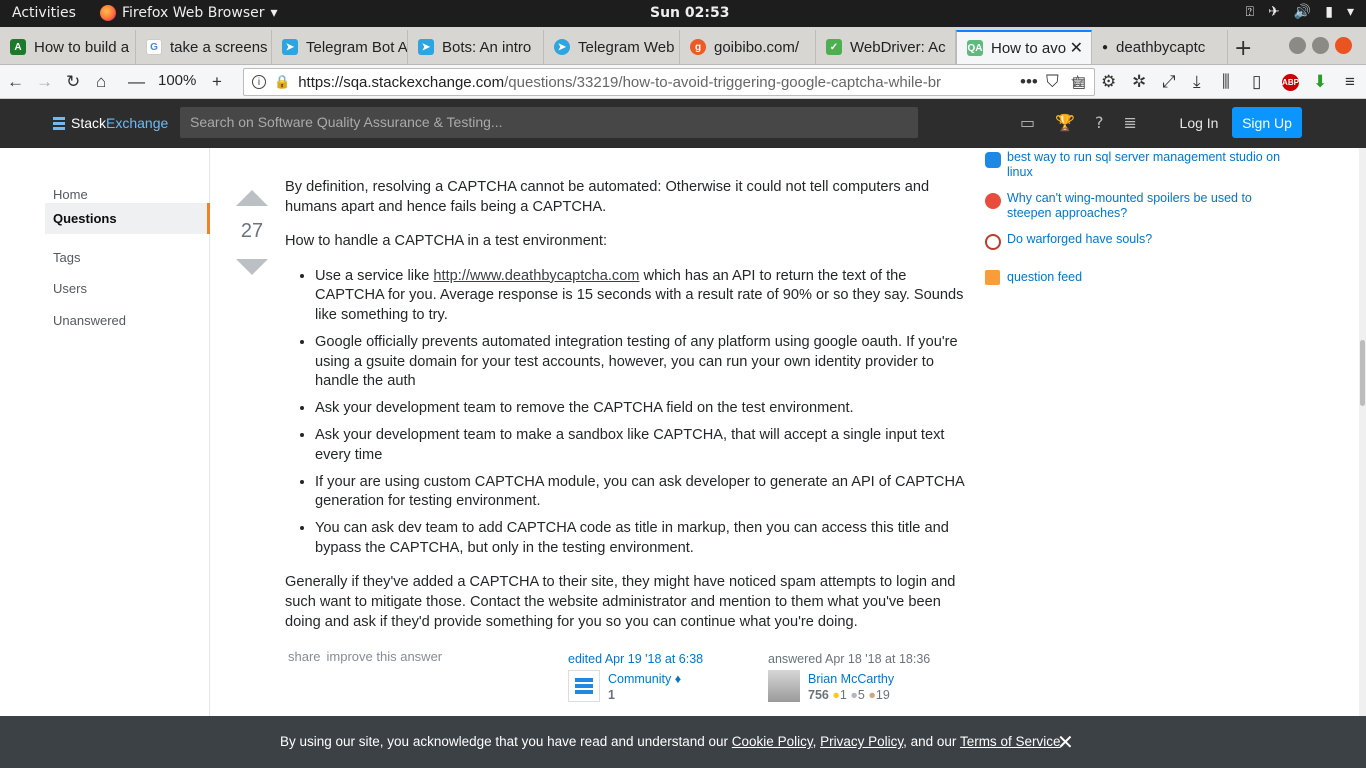 The height and width of the screenshot is (768, 1366). What do you see at coordinates (1197, 82) in the screenshot?
I see `download-icon: ⤓` at bounding box center [1197, 82].